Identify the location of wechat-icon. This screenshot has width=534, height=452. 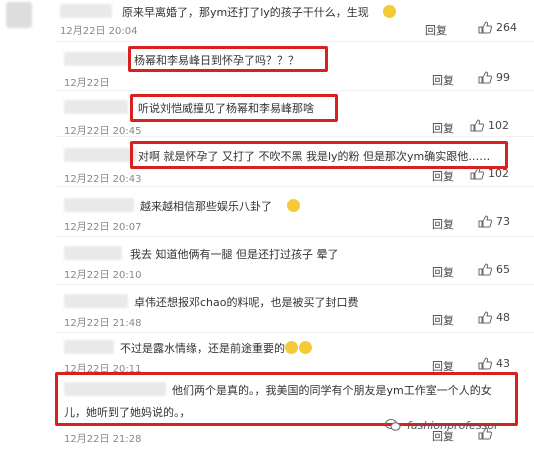
(393, 425).